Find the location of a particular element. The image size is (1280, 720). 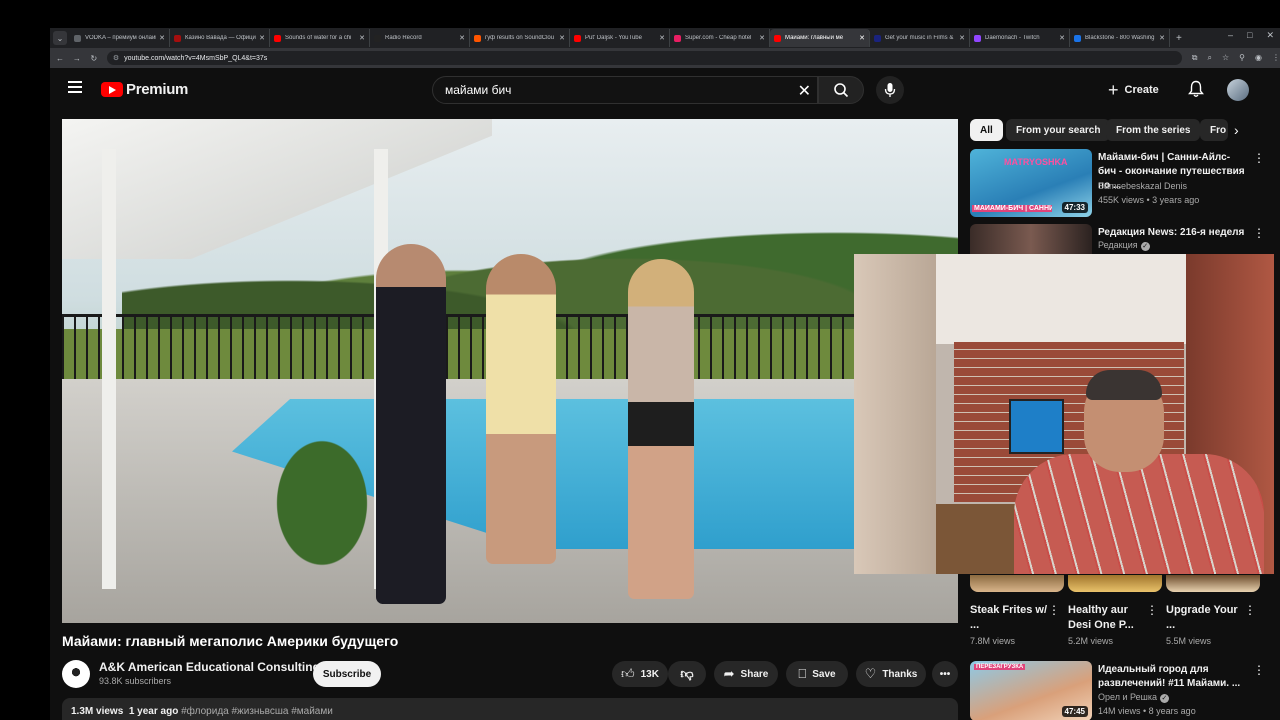

maximize-icon: □ is located at coordinates (1249, 35).